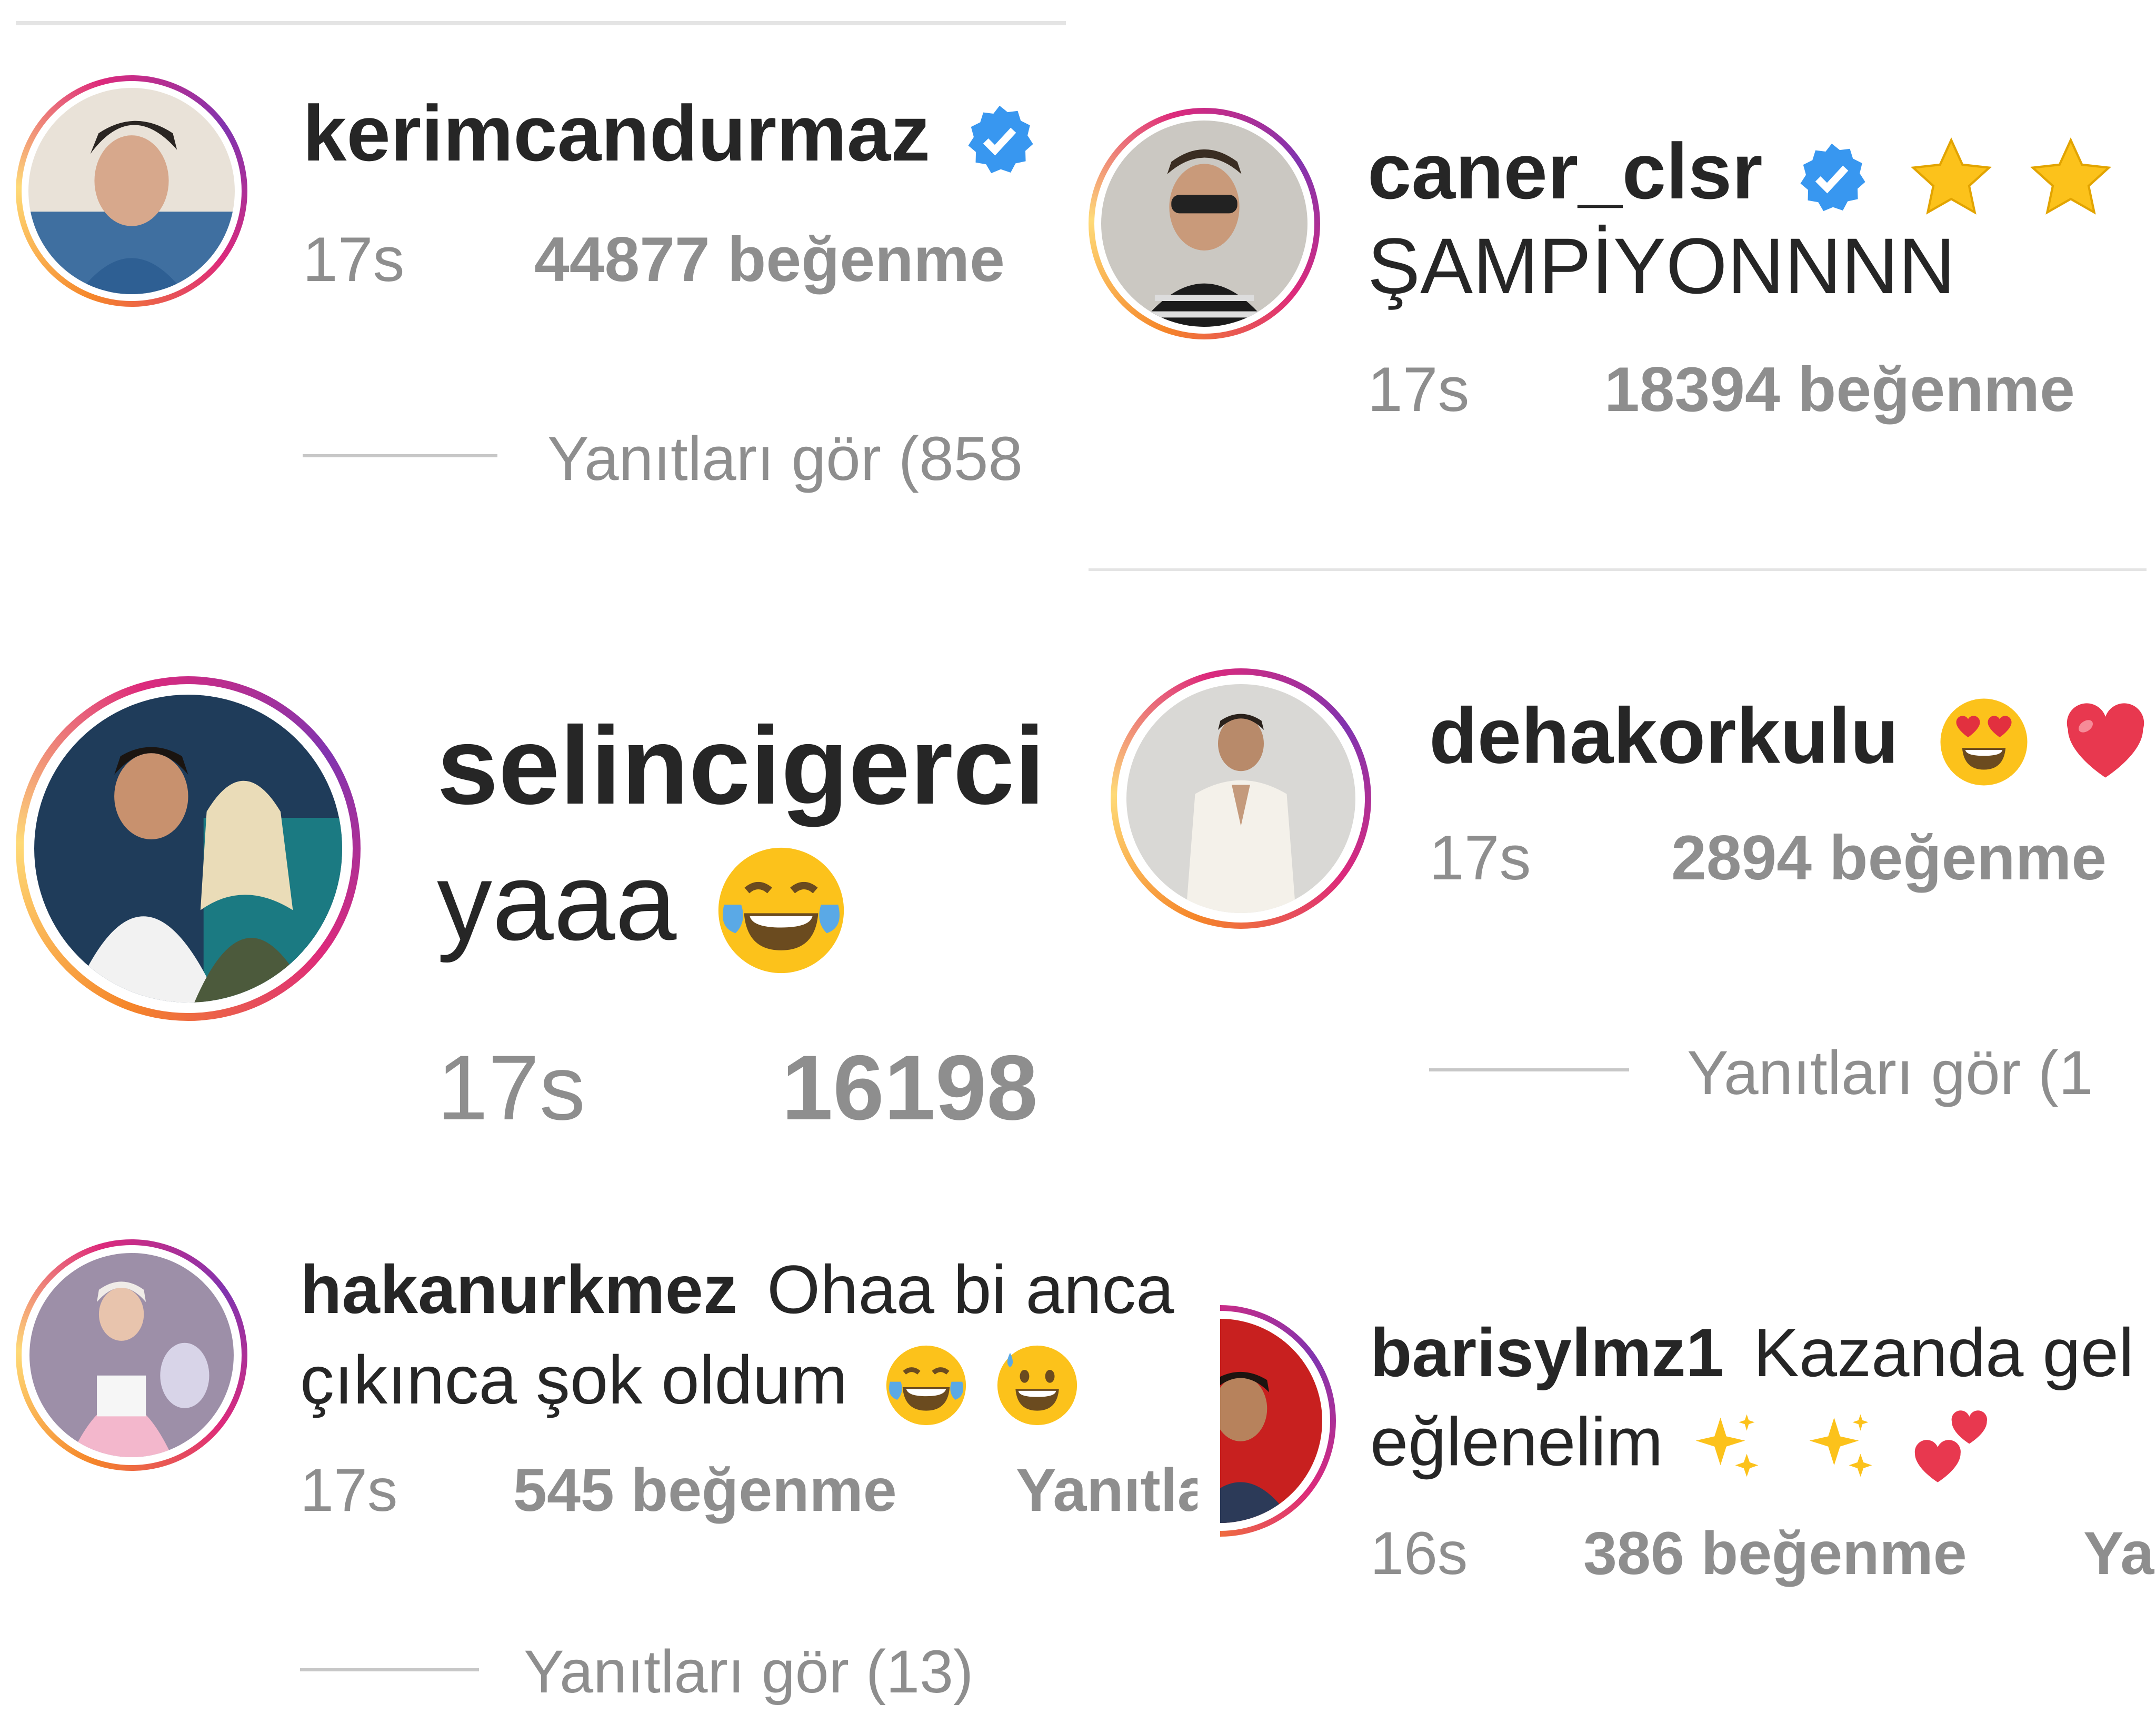 The width and height of the screenshot is (2156, 1724). What do you see at coordinates (616, 133) in the screenshot?
I see `username: kerimcandurmaz` at bounding box center [616, 133].